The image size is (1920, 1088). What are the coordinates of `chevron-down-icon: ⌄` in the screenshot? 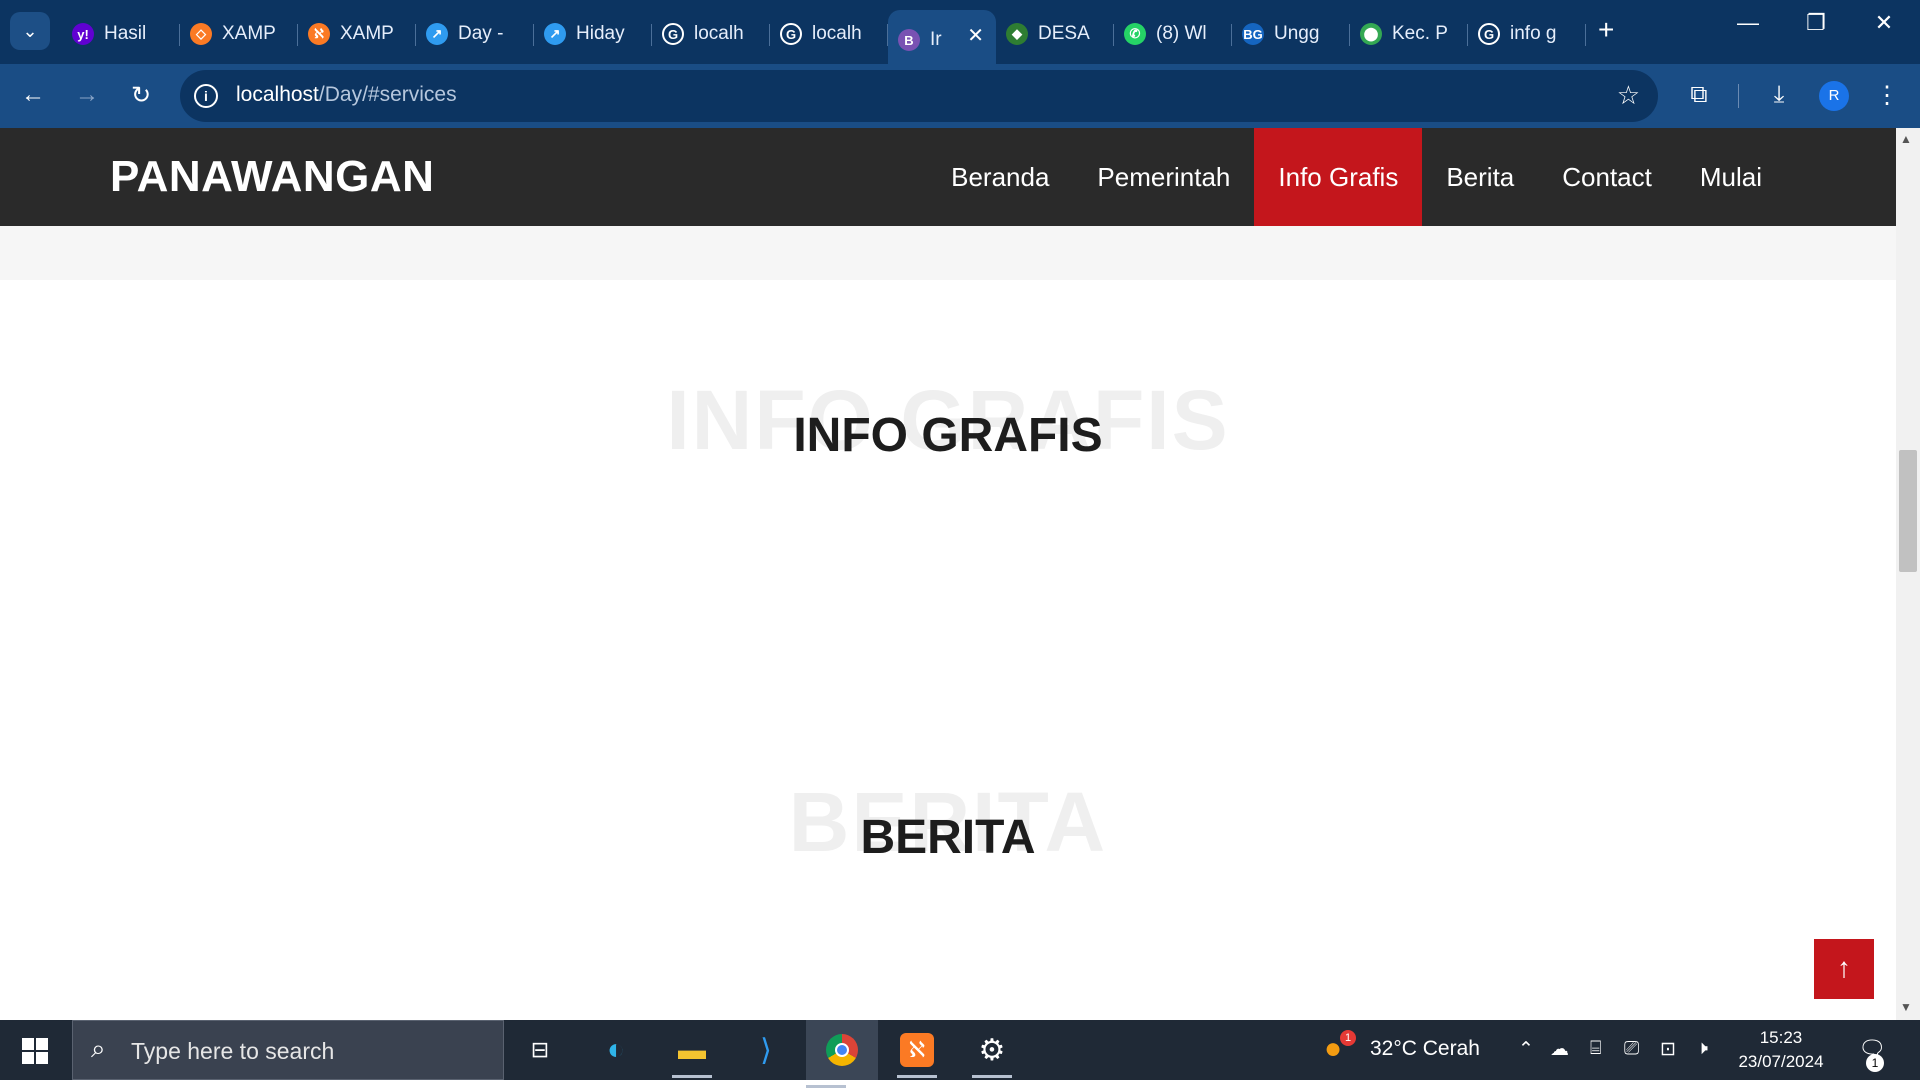 It's located at (30, 30).